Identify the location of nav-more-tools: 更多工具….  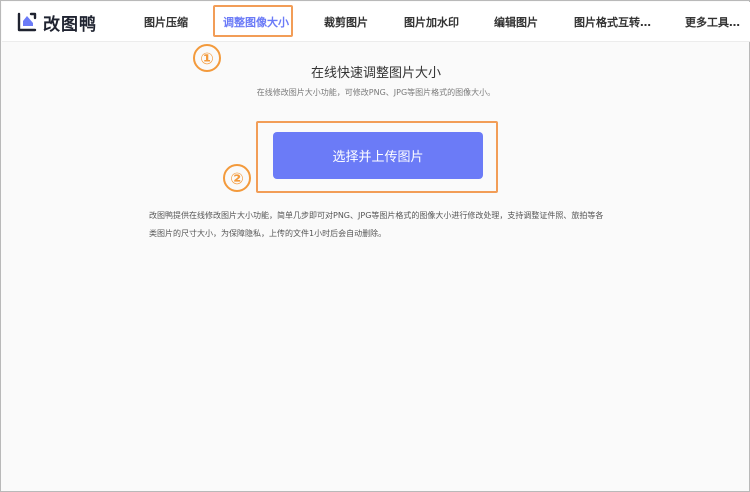
(712, 23).